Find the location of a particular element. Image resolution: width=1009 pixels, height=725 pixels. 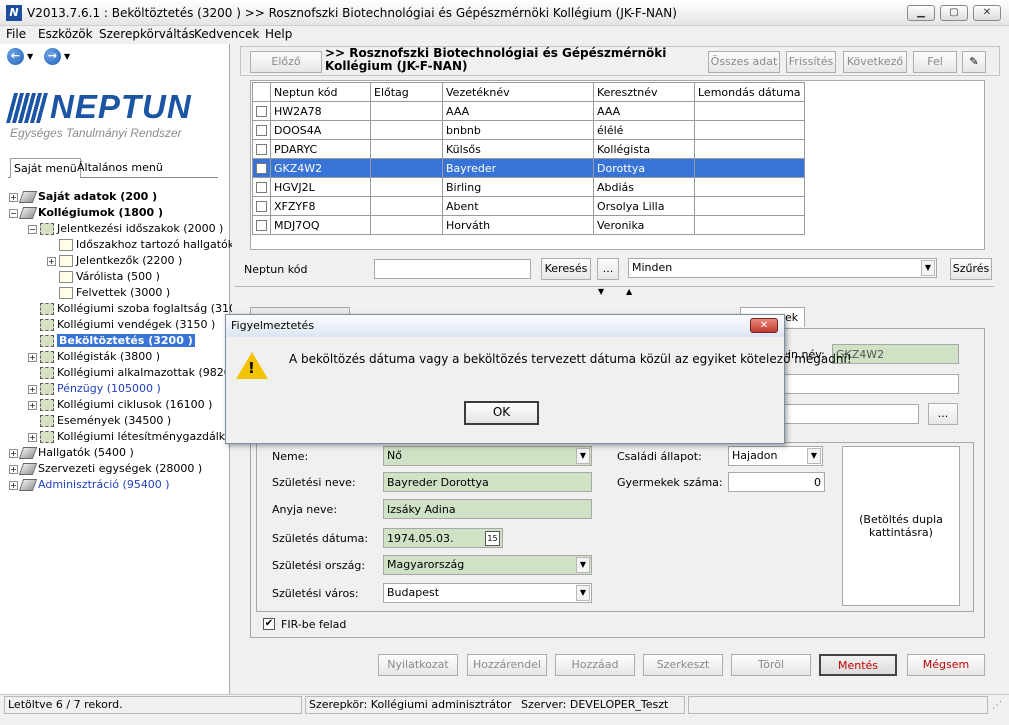

add-button: Hozzáad is located at coordinates (595, 665).